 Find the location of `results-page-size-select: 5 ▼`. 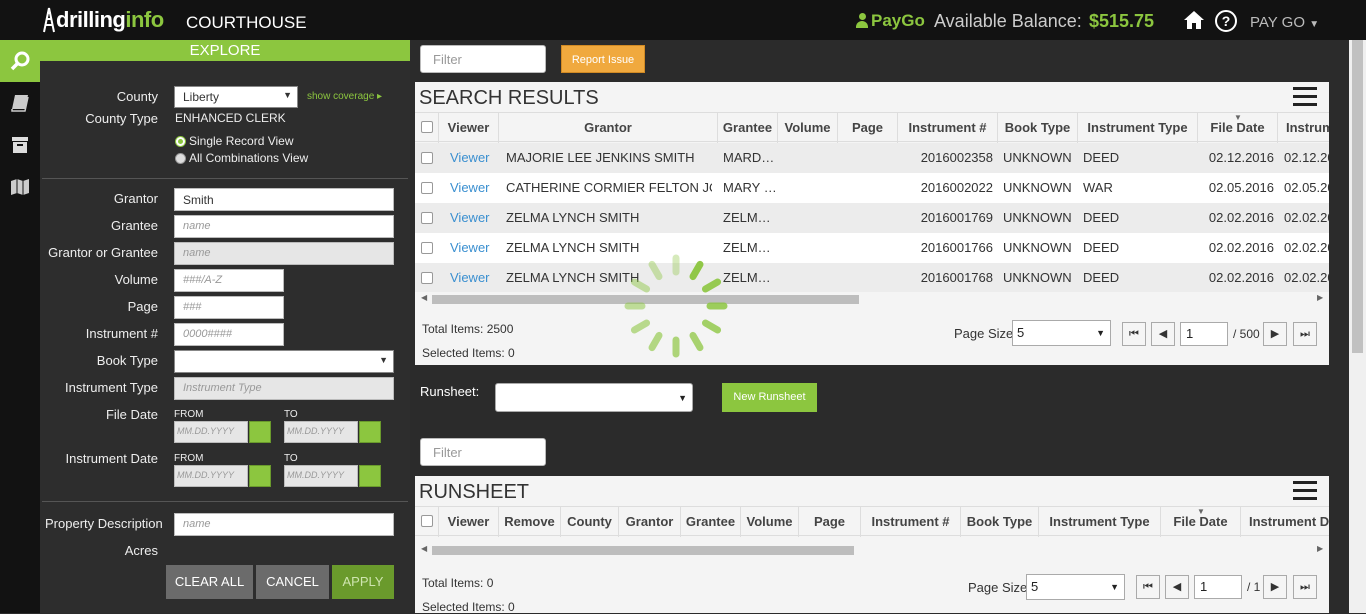

results-page-size-select: 5 ▼ is located at coordinates (1061, 333).